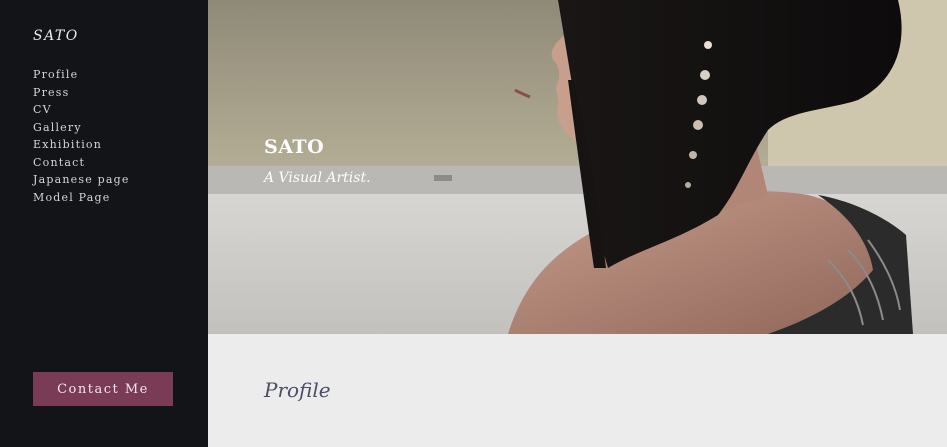 This screenshot has height=447, width=947. What do you see at coordinates (81, 163) in the screenshot?
I see `nav-item-contact: Contact` at bounding box center [81, 163].